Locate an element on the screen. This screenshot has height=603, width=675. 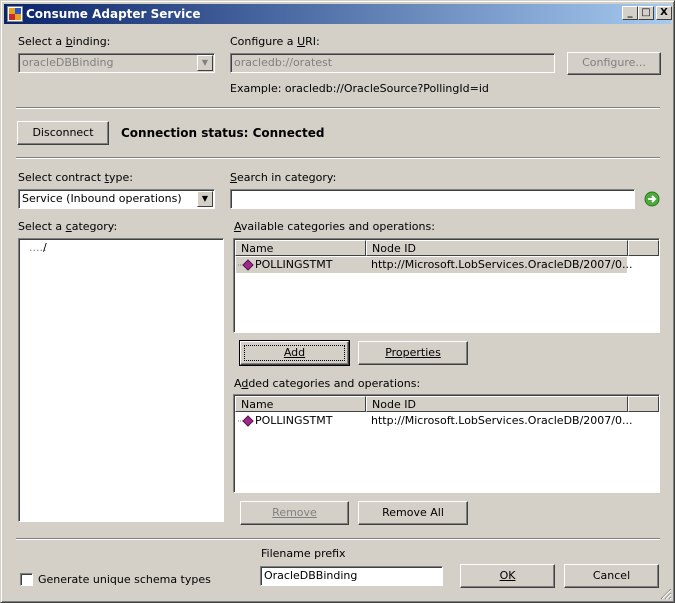
filename-prefix-input: OracleDBBinding is located at coordinates (351, 576).